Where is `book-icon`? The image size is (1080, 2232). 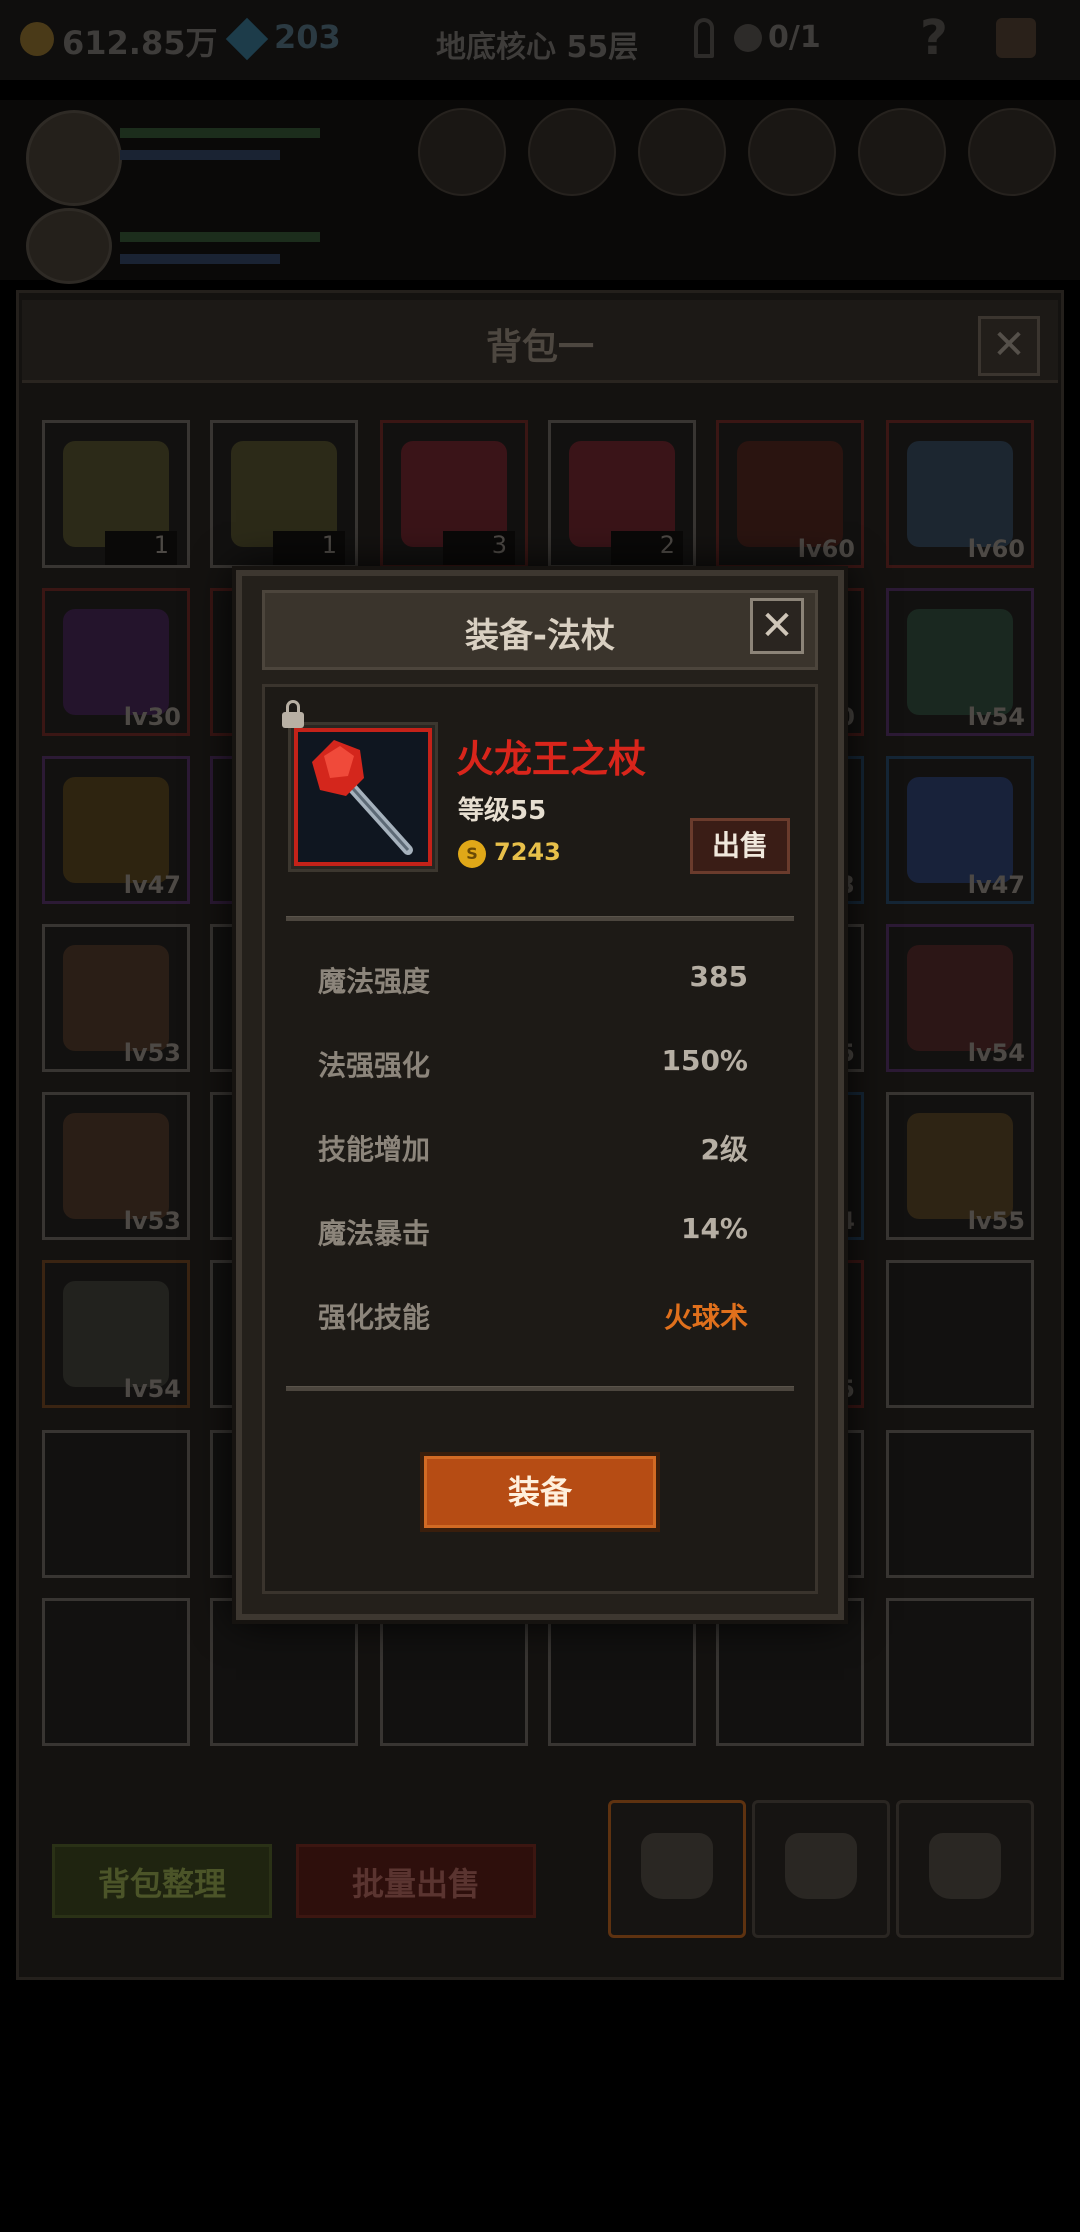 book-icon is located at coordinates (960, 1166).